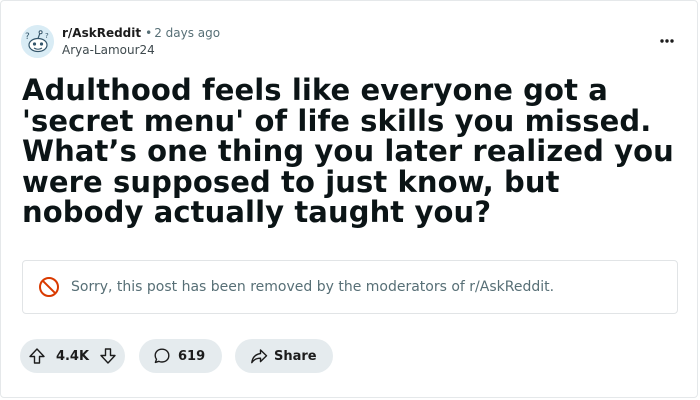 The width and height of the screenshot is (700, 400). I want to click on share-arrow-icon, so click(259, 356).